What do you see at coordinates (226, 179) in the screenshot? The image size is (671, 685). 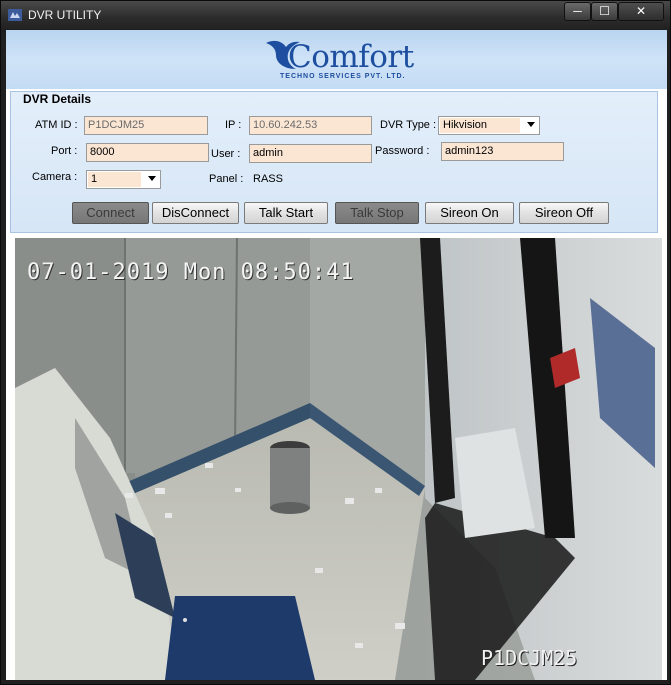 I see `panel-label: Panel :` at bounding box center [226, 179].